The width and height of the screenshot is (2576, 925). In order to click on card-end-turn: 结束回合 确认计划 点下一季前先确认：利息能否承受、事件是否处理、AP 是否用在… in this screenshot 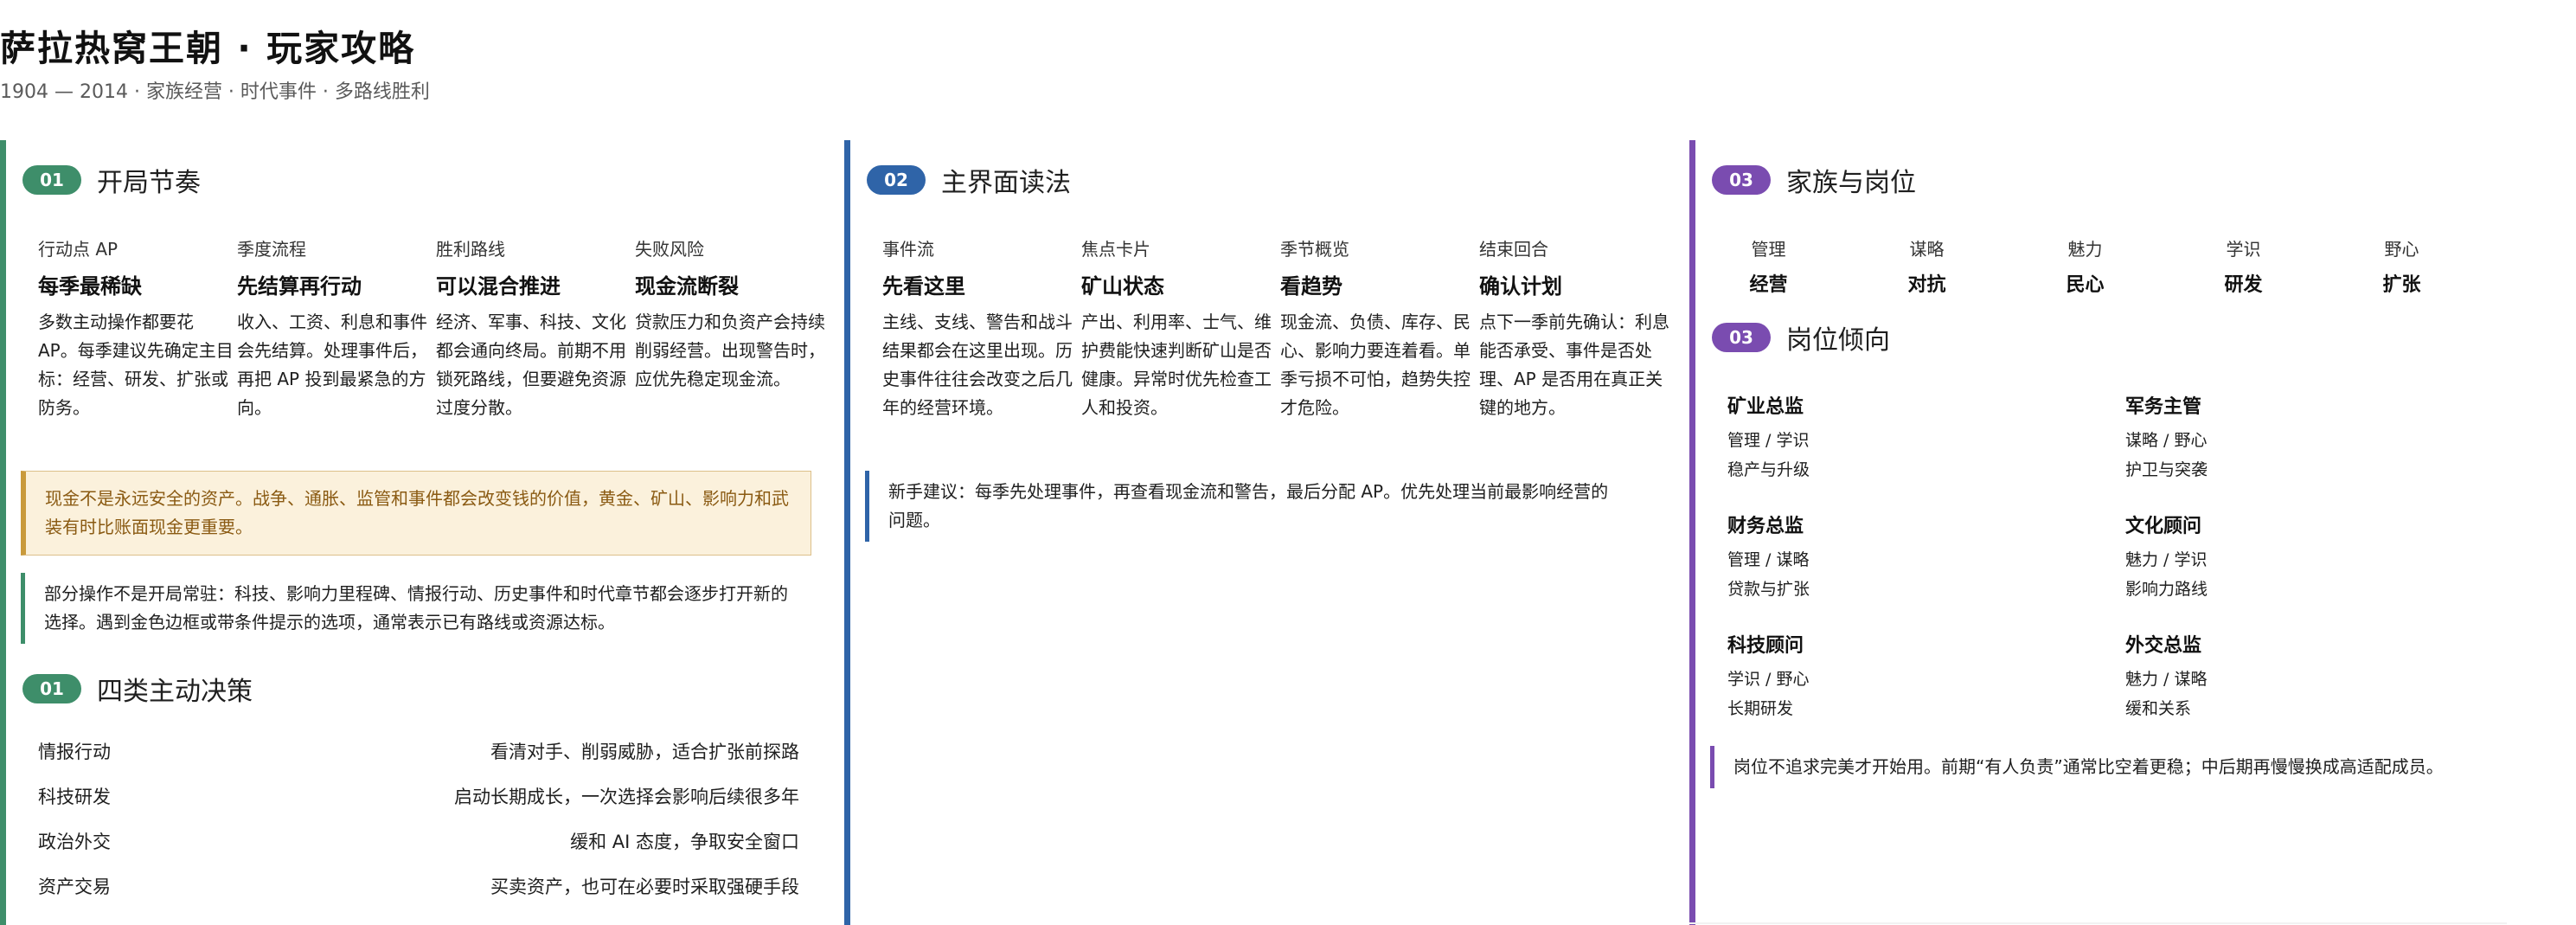, I will do `click(1578, 328)`.